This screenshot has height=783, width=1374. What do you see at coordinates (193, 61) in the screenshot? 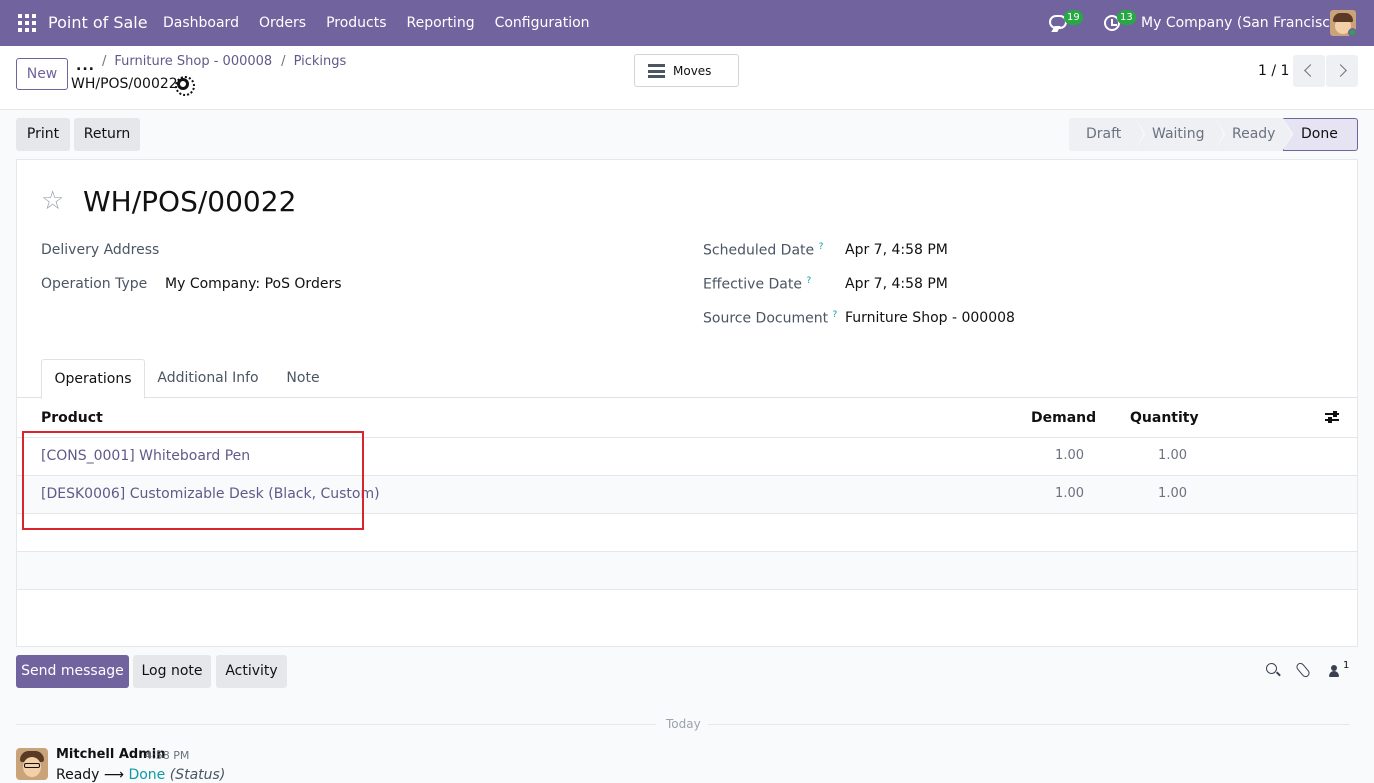
I see `breadcrumb-pos-order: Furniture Shop - 000008` at bounding box center [193, 61].